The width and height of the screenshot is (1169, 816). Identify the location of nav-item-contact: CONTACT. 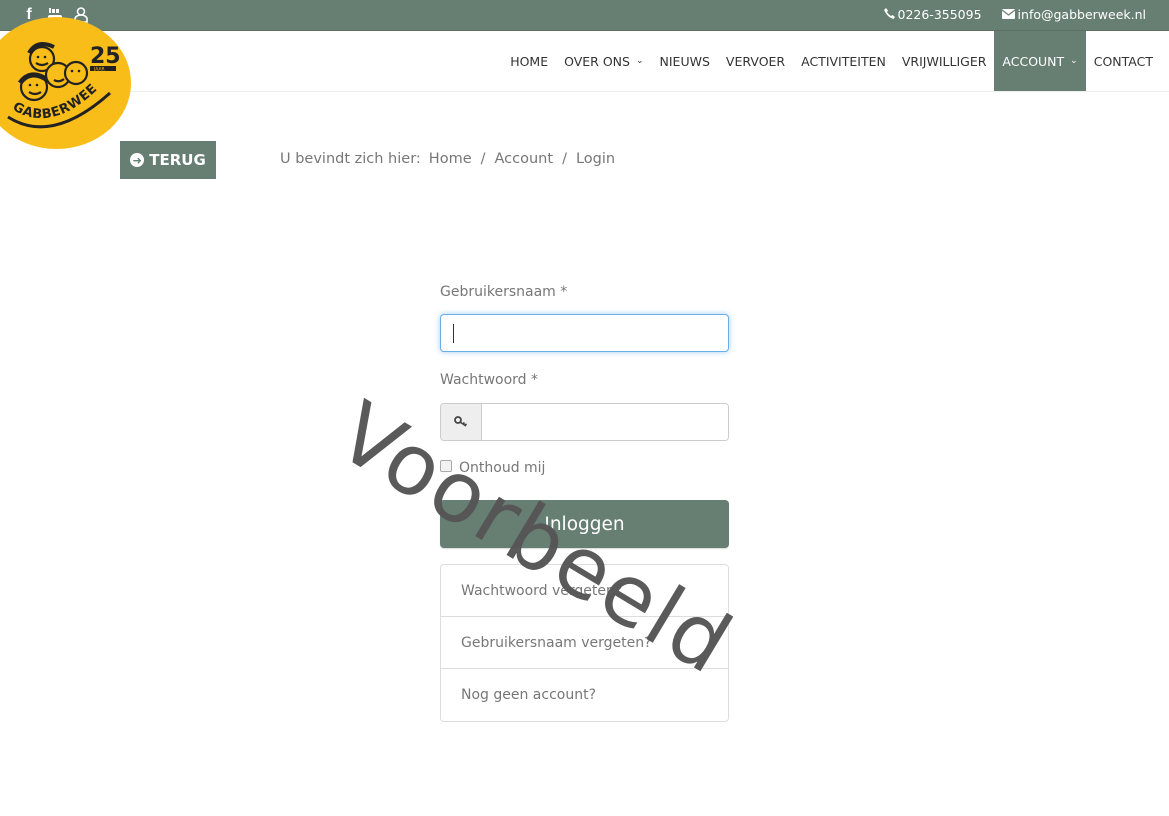
(1123, 61).